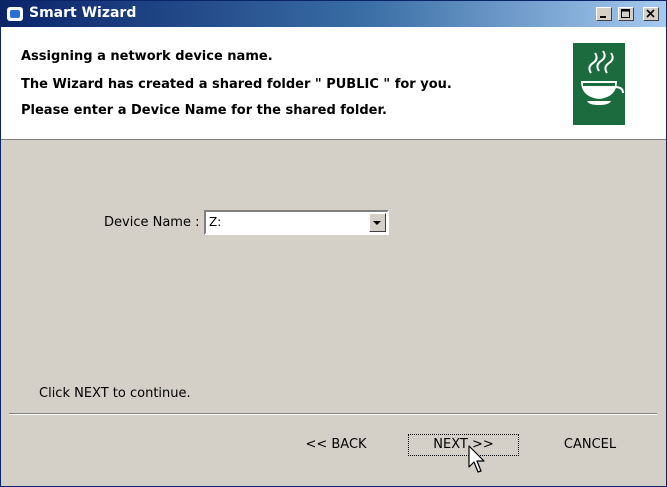  Describe the element at coordinates (215, 222) in the screenshot. I see `device-name-value: Z:` at that location.